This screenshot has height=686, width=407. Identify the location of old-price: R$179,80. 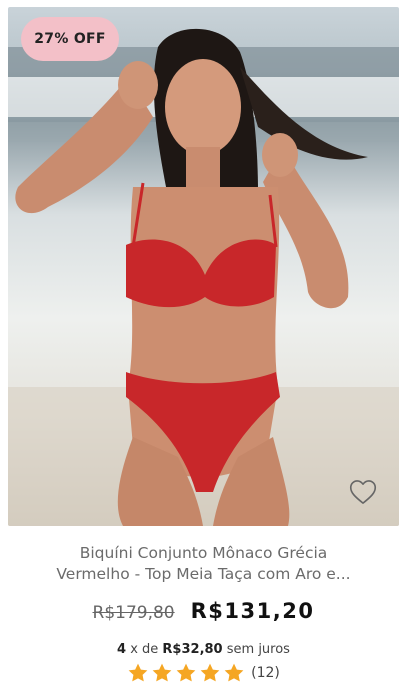
(133, 613).